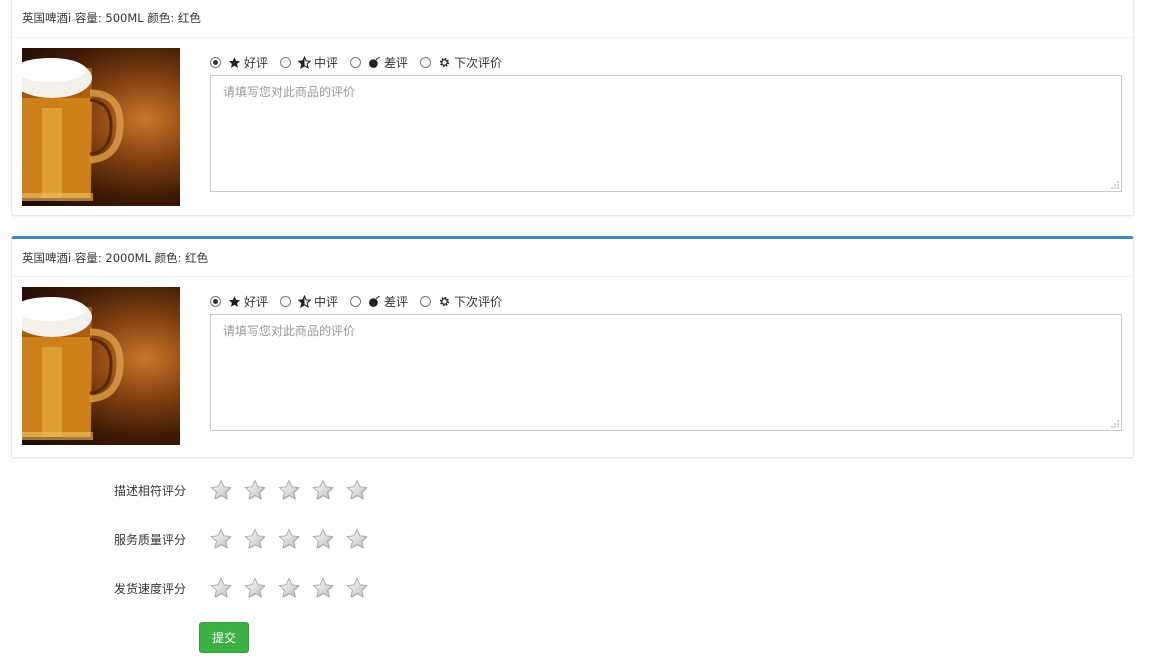  Describe the element at coordinates (149, 490) in the screenshot. I see `rating-label: 描述相符评分` at that location.